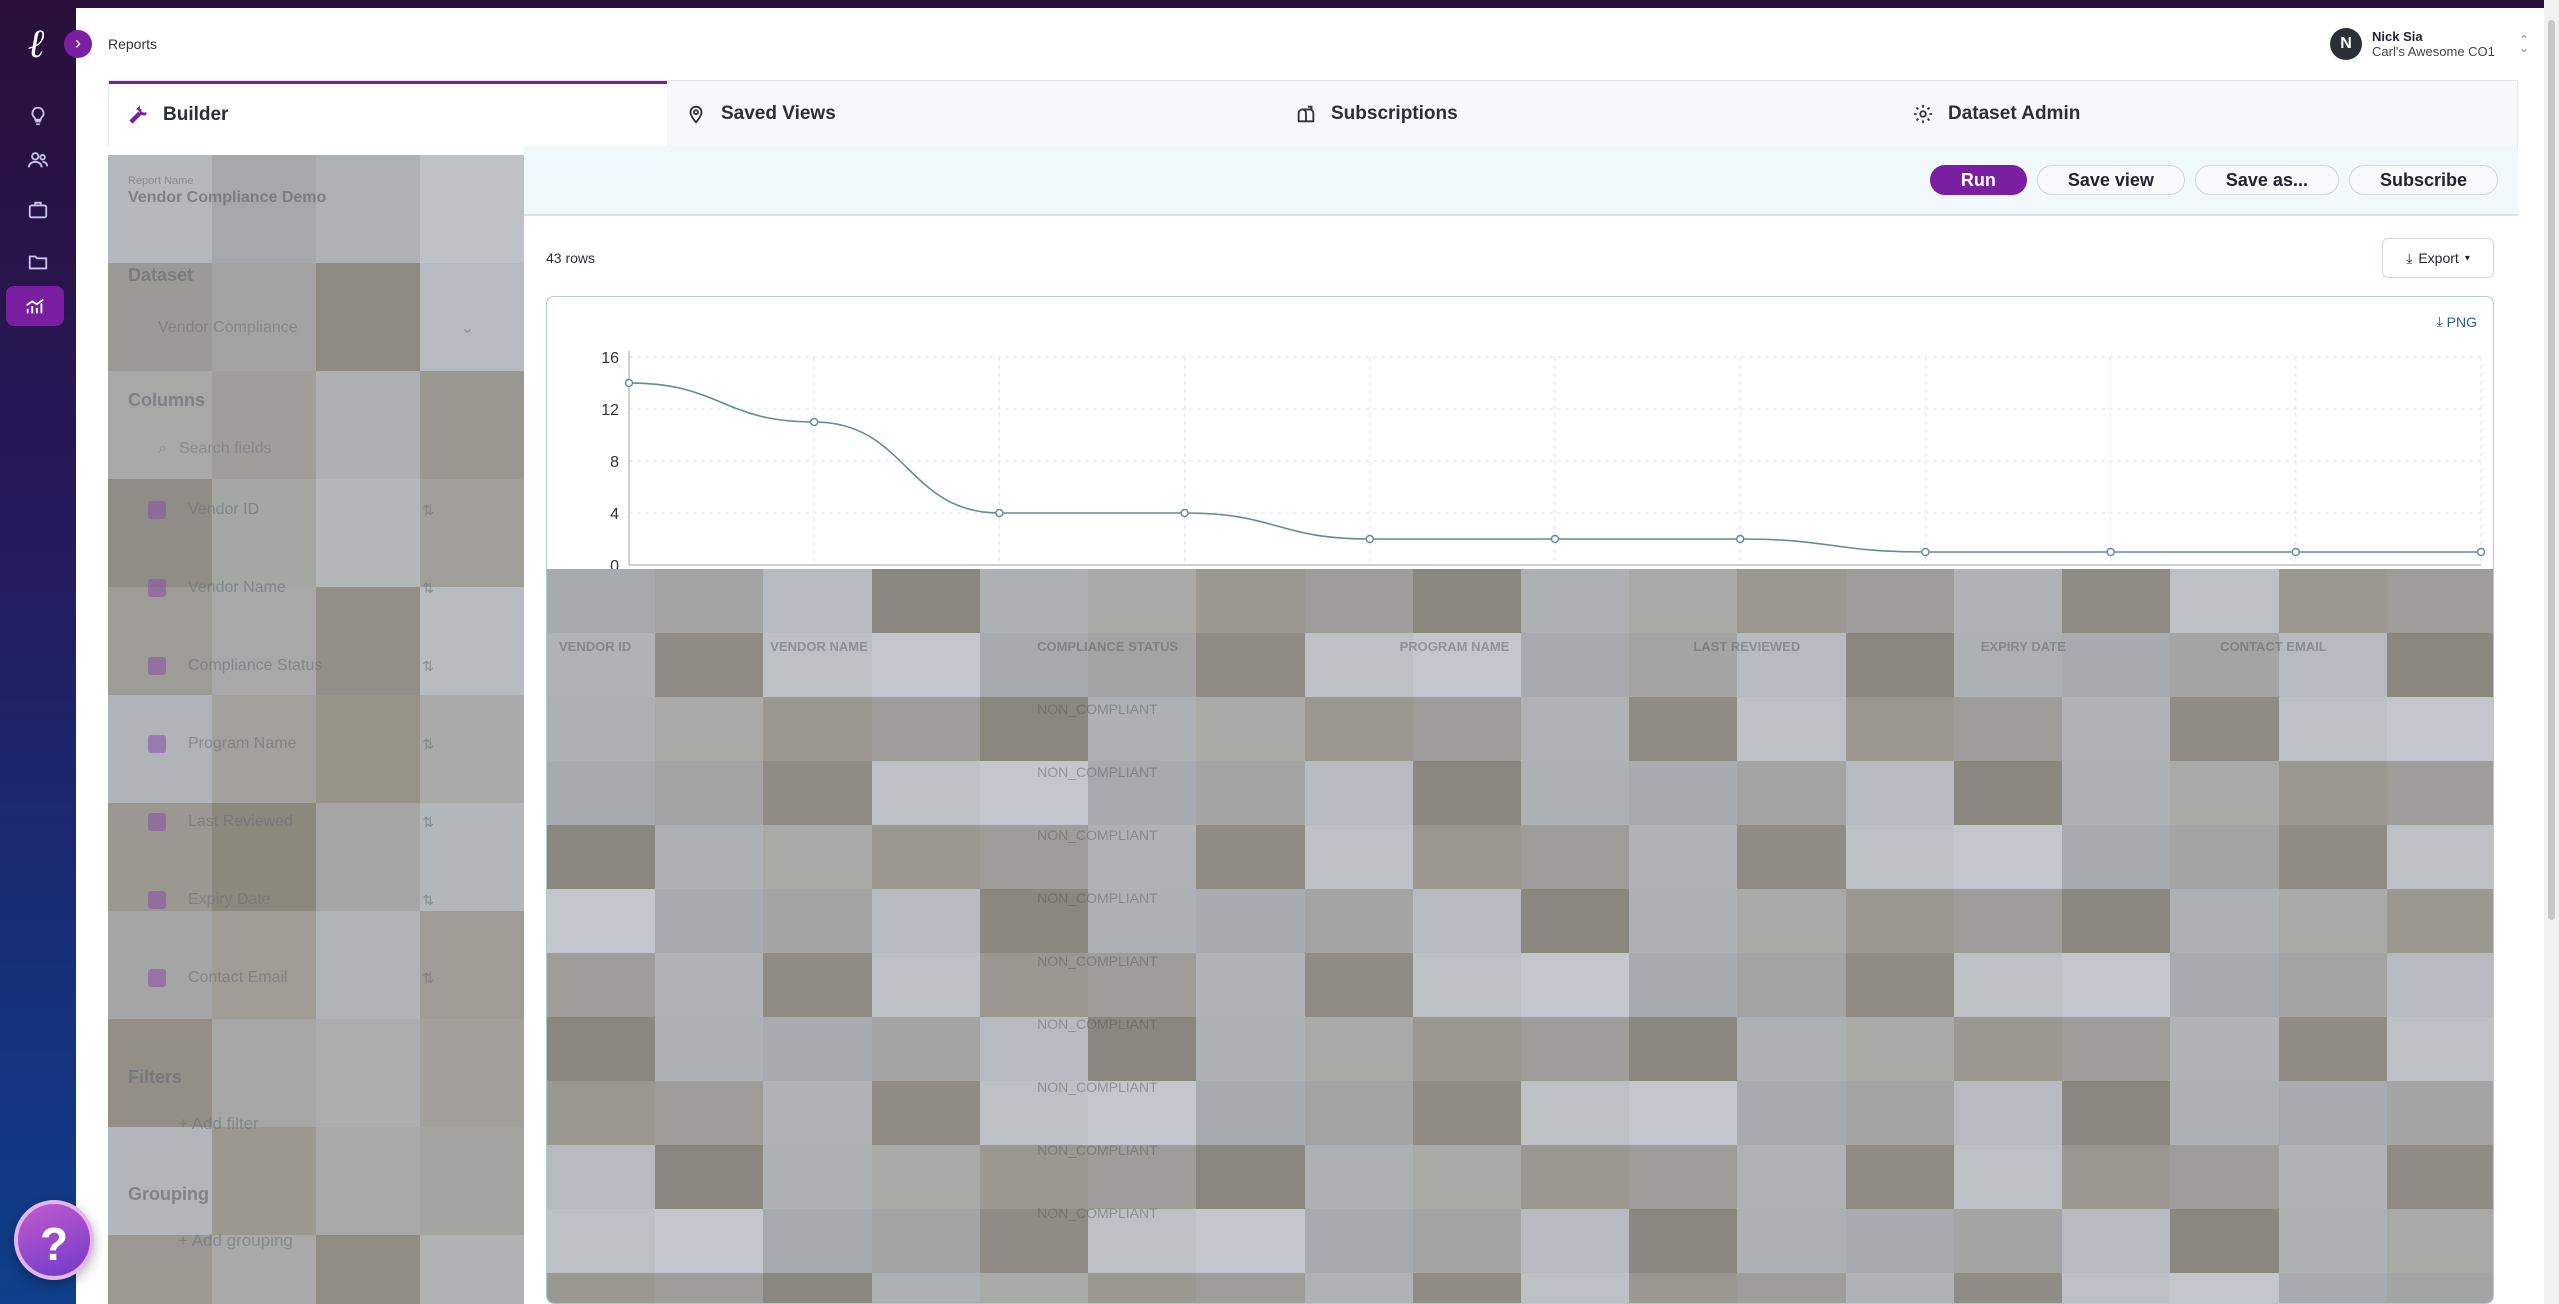  I want to click on column-label: Expiry Date, so click(229, 899).